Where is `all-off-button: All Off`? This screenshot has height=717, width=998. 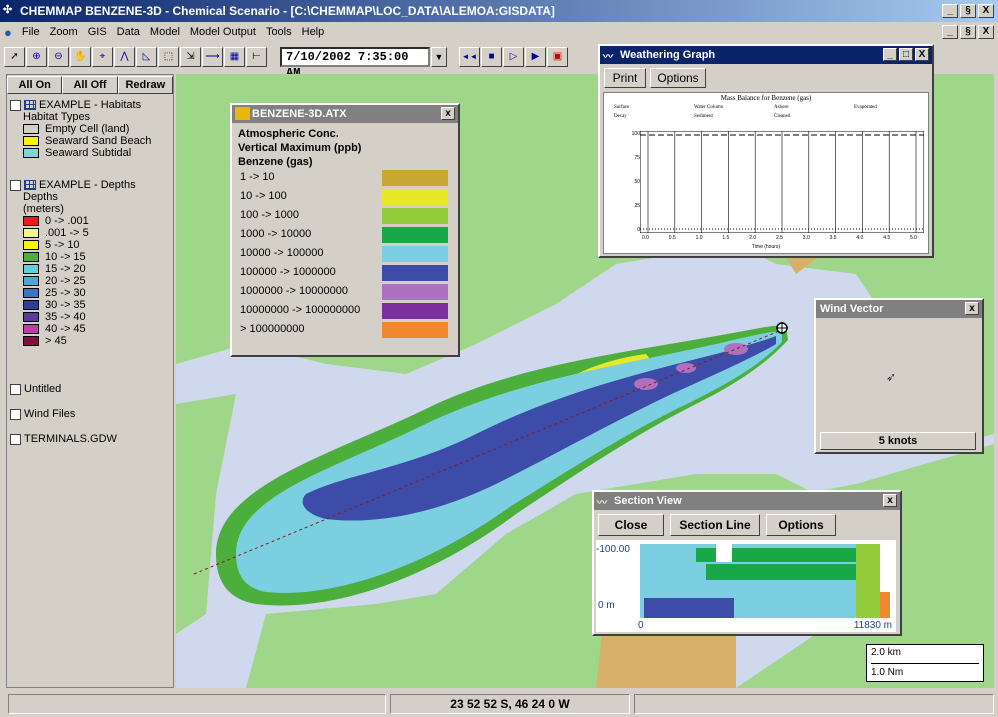 all-off-button: All Off is located at coordinates (90, 85).